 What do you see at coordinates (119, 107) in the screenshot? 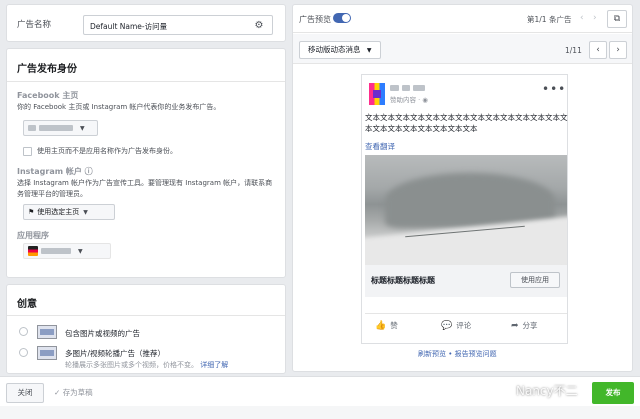
I see `facebook-page-desc: 你的 Facebook 主页或 Instagram 帐户代表你的业务发布广告。` at bounding box center [119, 107].